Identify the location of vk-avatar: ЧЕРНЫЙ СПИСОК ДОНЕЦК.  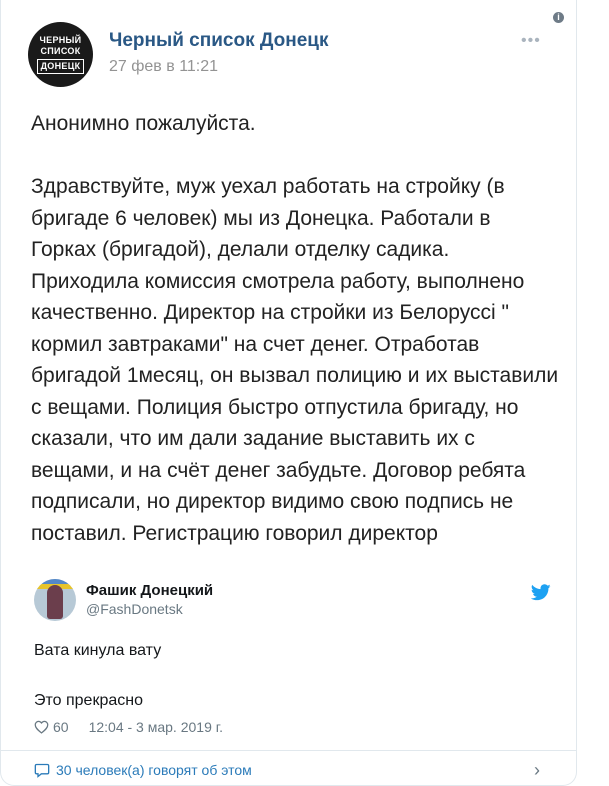
(60, 54).